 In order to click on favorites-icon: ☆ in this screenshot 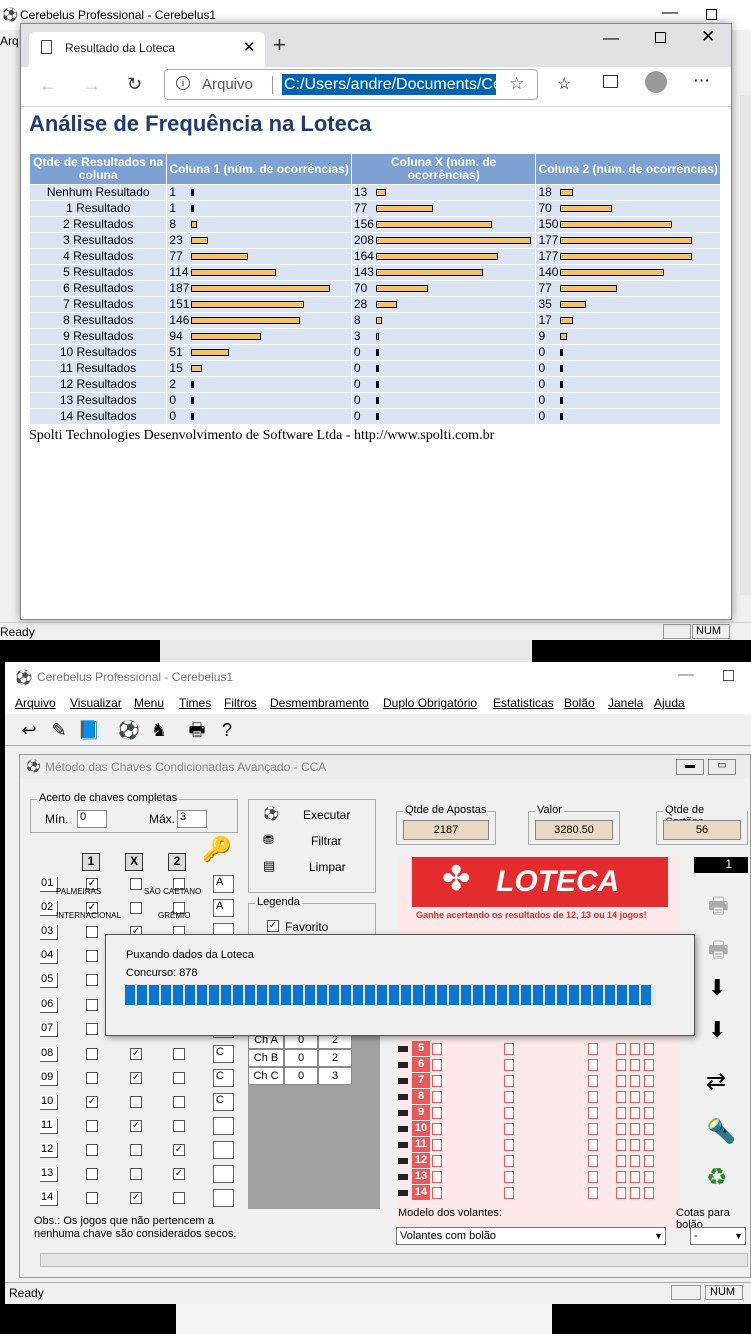, I will do `click(564, 84)`.